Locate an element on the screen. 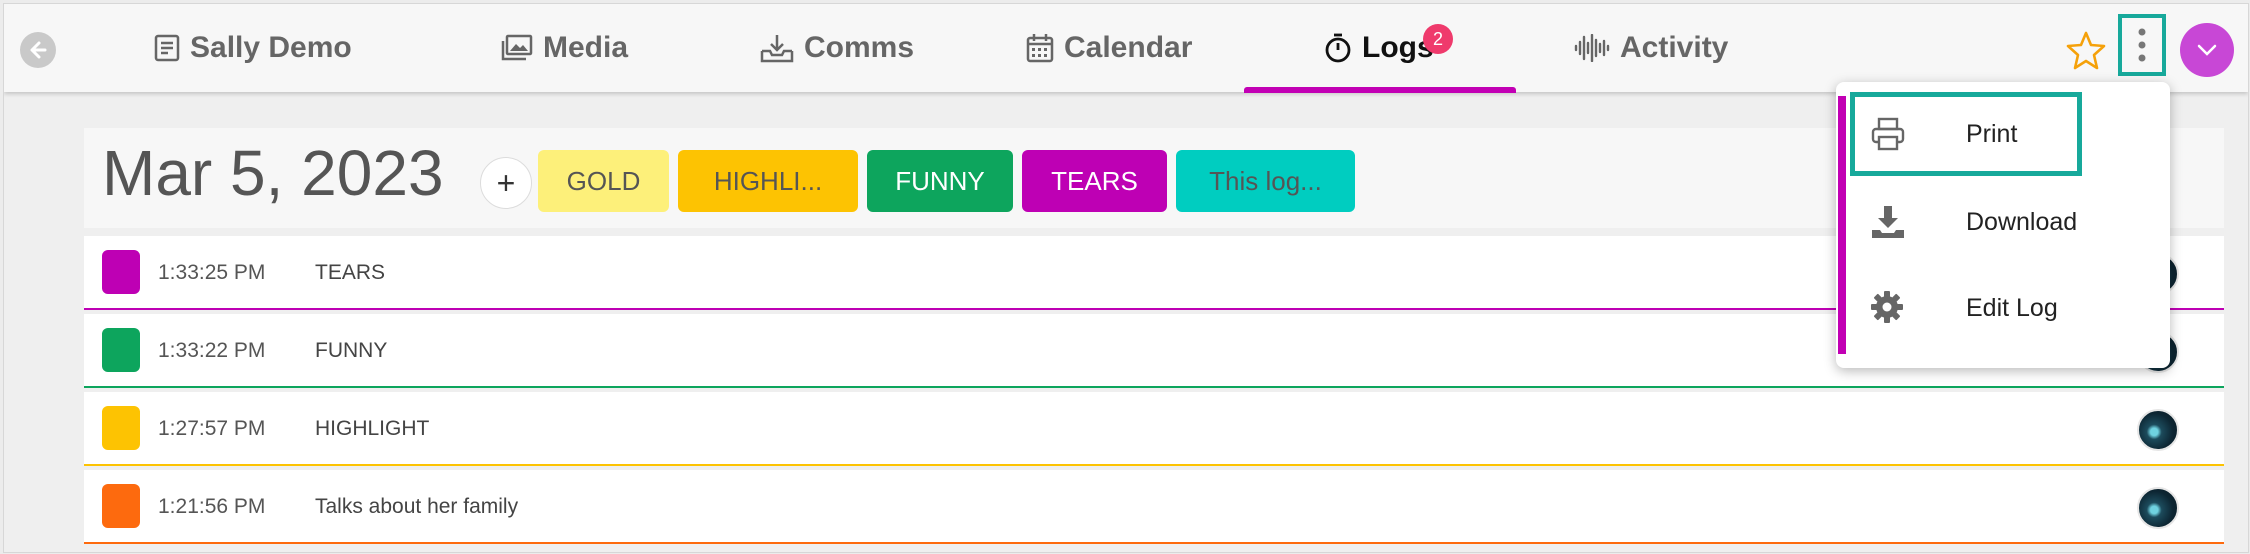 The height and width of the screenshot is (554, 2250). tab-sally-demo: Sally Demo is located at coordinates (253, 48).